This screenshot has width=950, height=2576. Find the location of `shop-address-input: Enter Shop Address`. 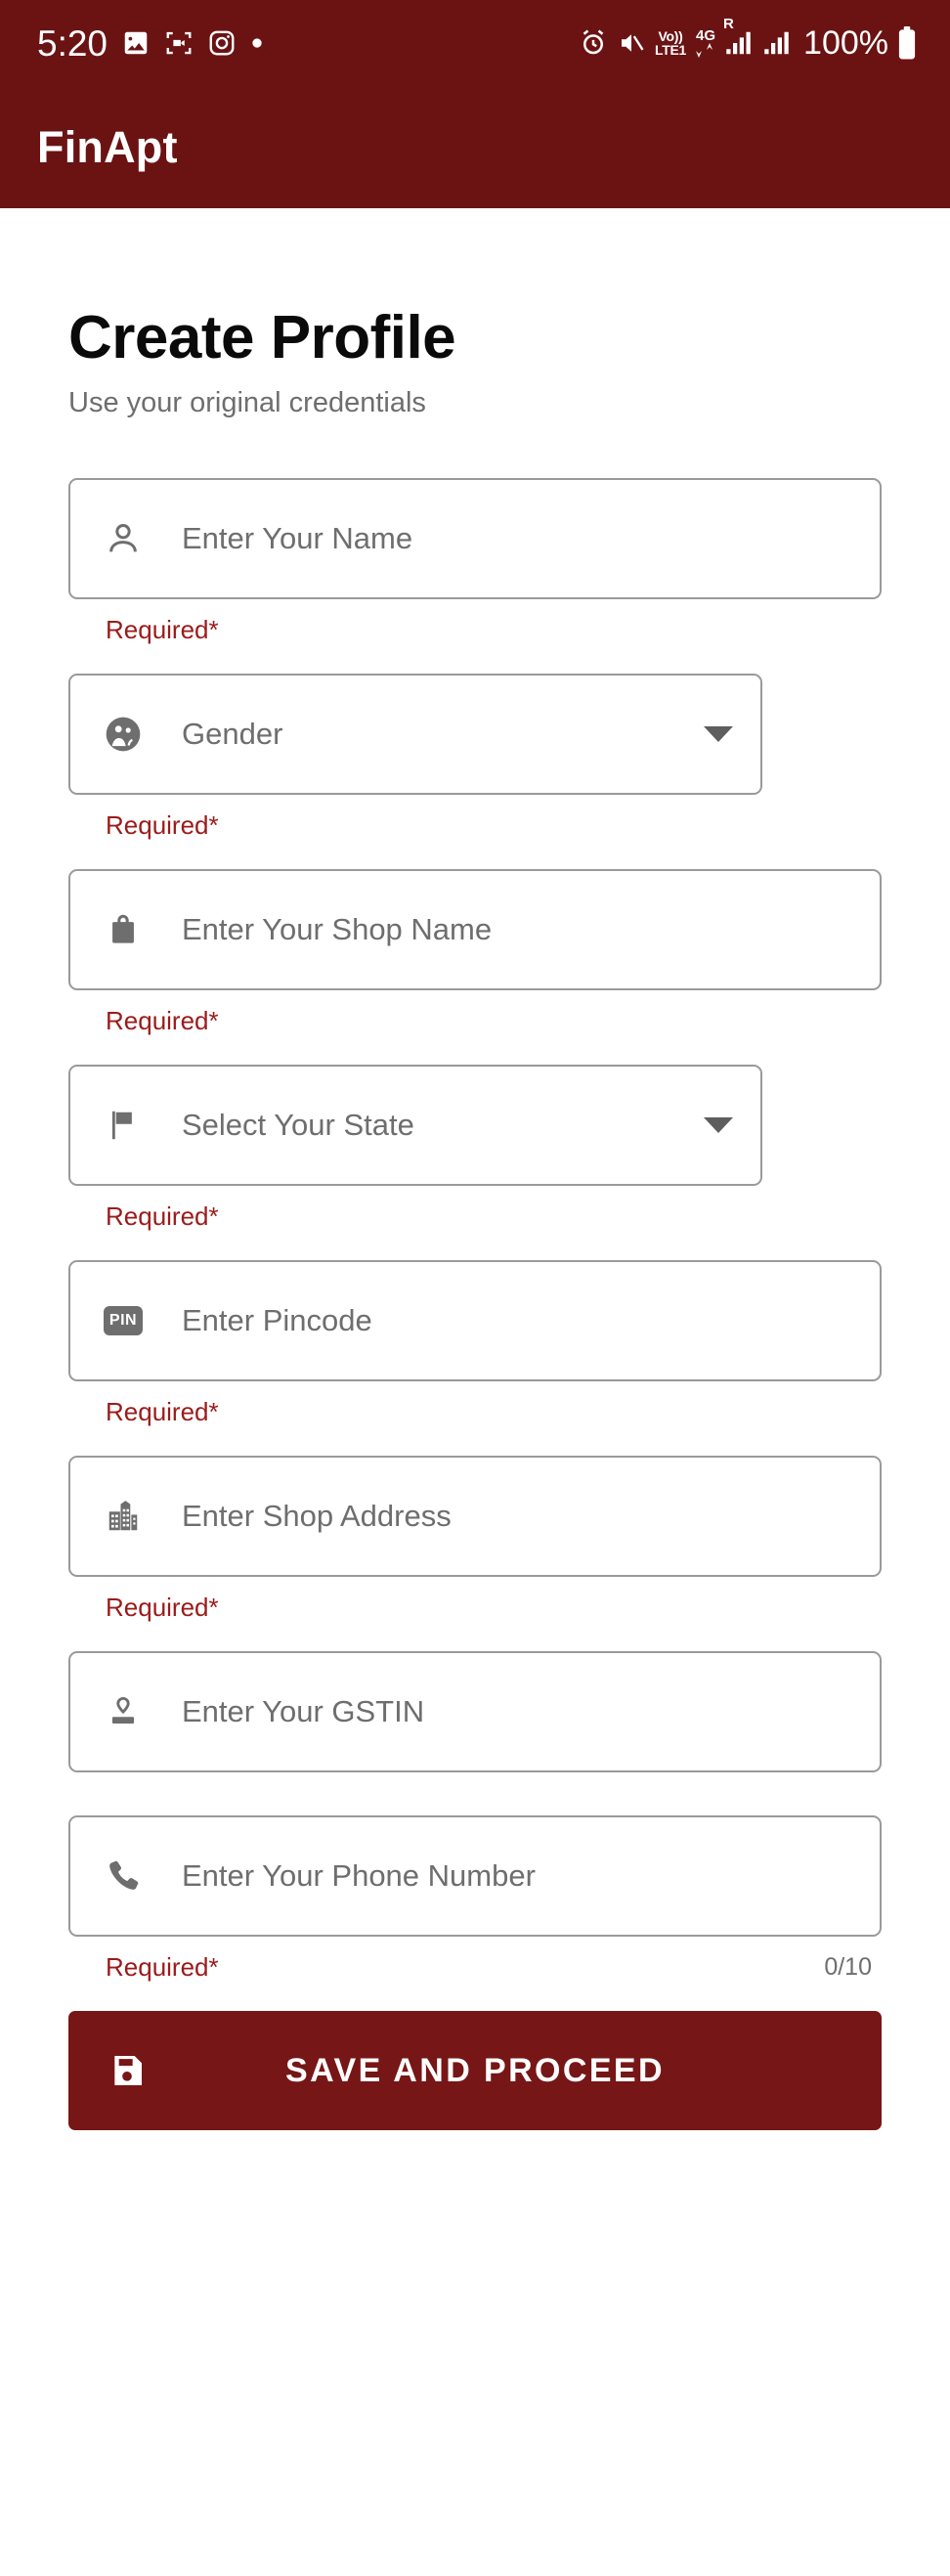

shop-address-input: Enter Shop Address is located at coordinates (475, 1517).